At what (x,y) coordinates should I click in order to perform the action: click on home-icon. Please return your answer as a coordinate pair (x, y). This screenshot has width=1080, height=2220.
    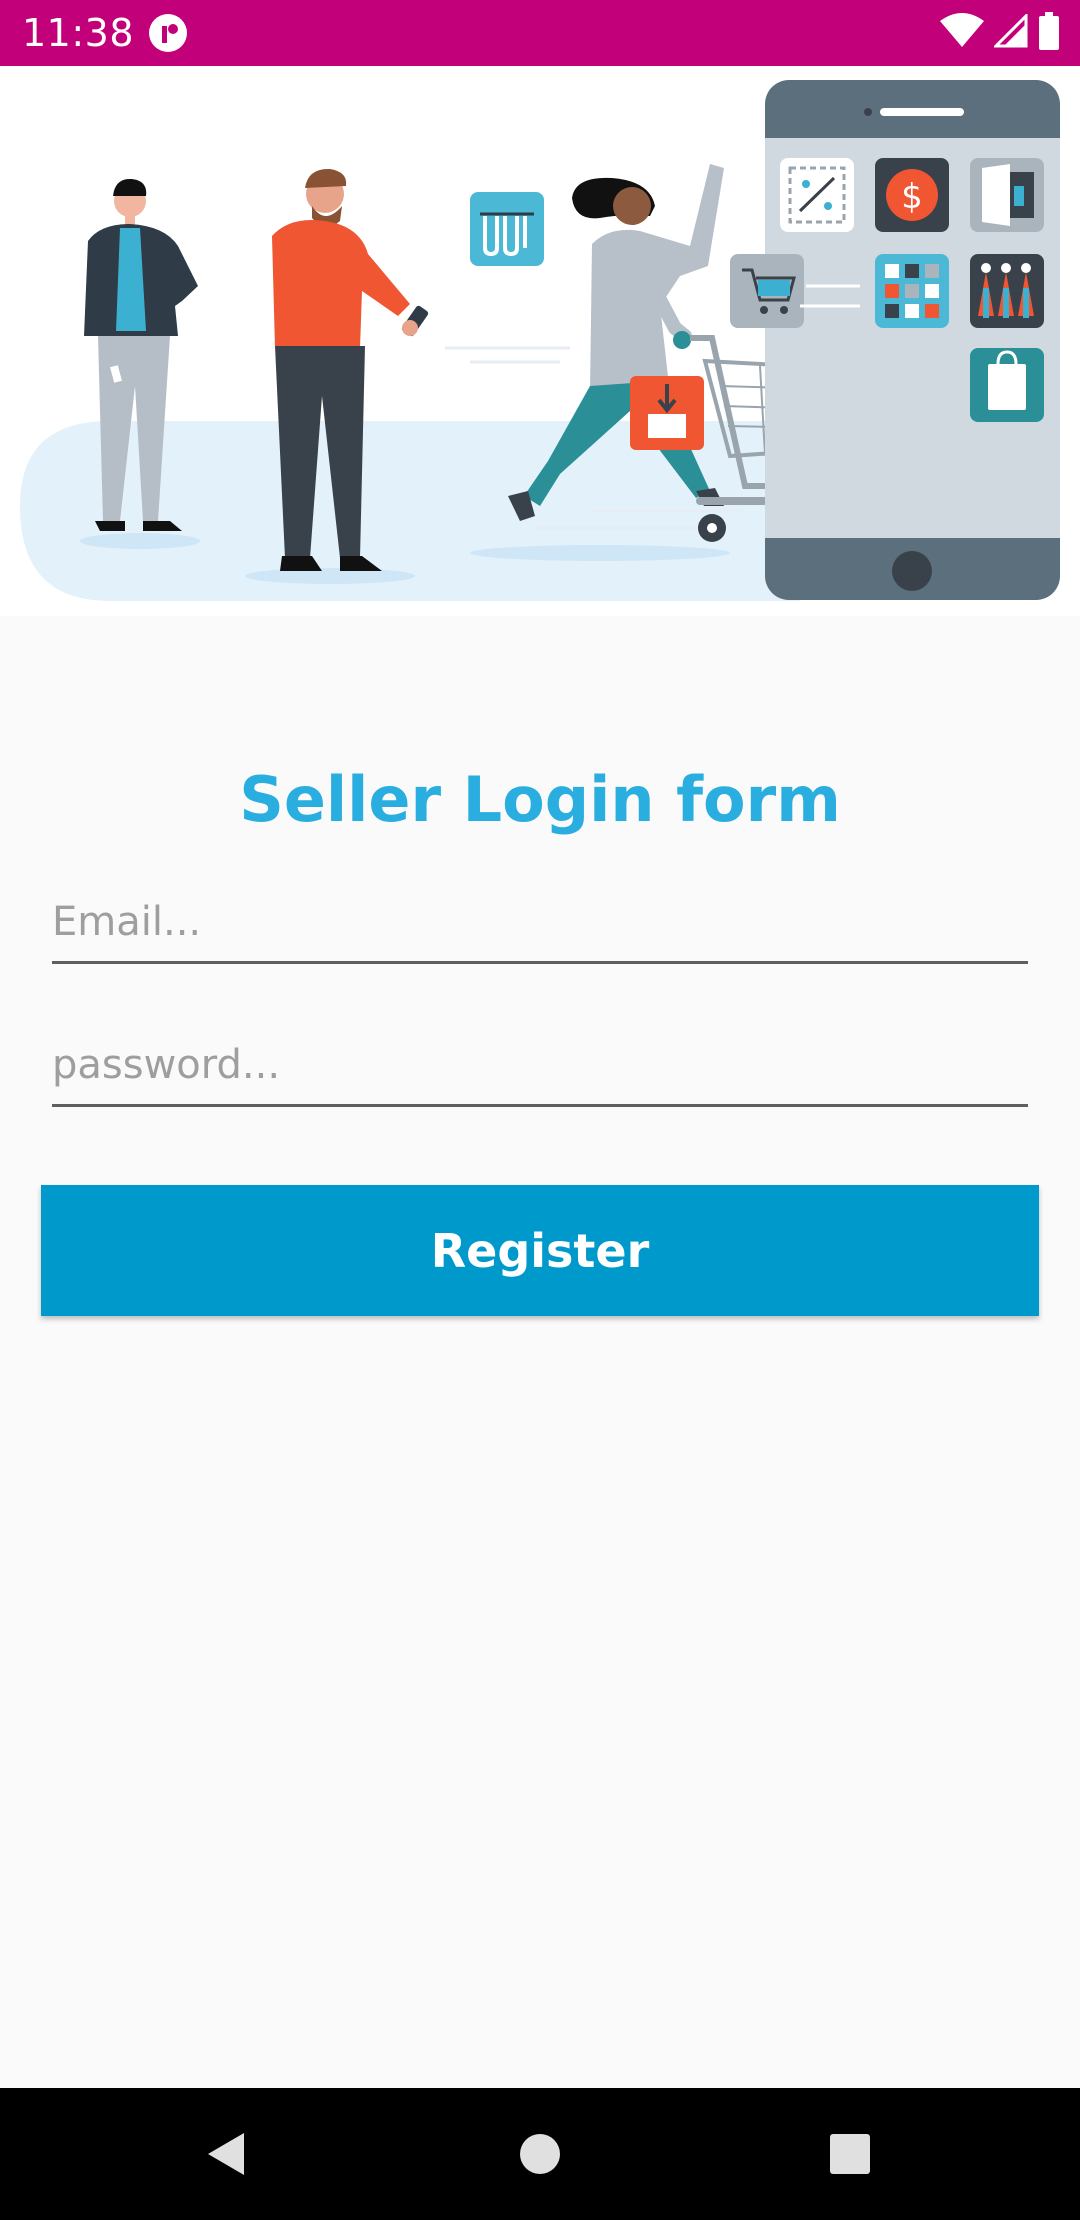
    Looking at the image, I should click on (540, 2154).